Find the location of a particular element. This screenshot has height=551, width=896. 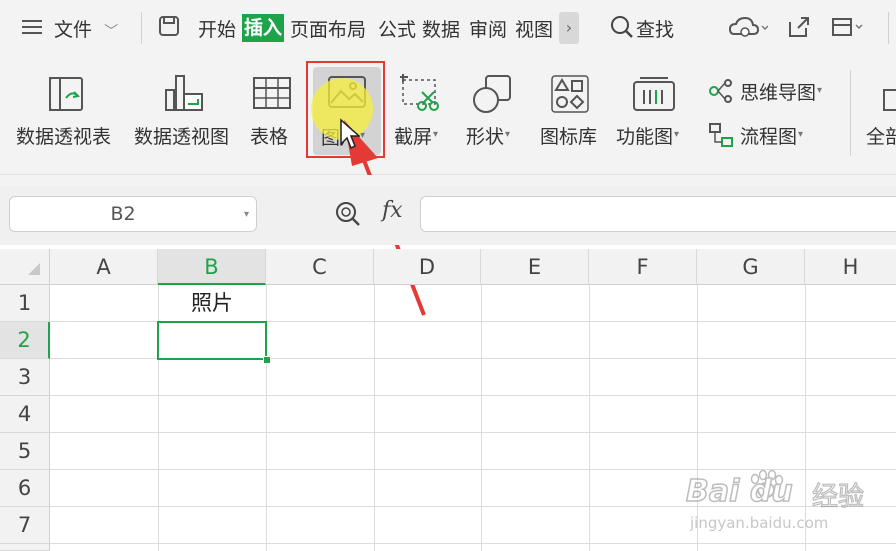

menu-separator is located at coordinates (141, 28).